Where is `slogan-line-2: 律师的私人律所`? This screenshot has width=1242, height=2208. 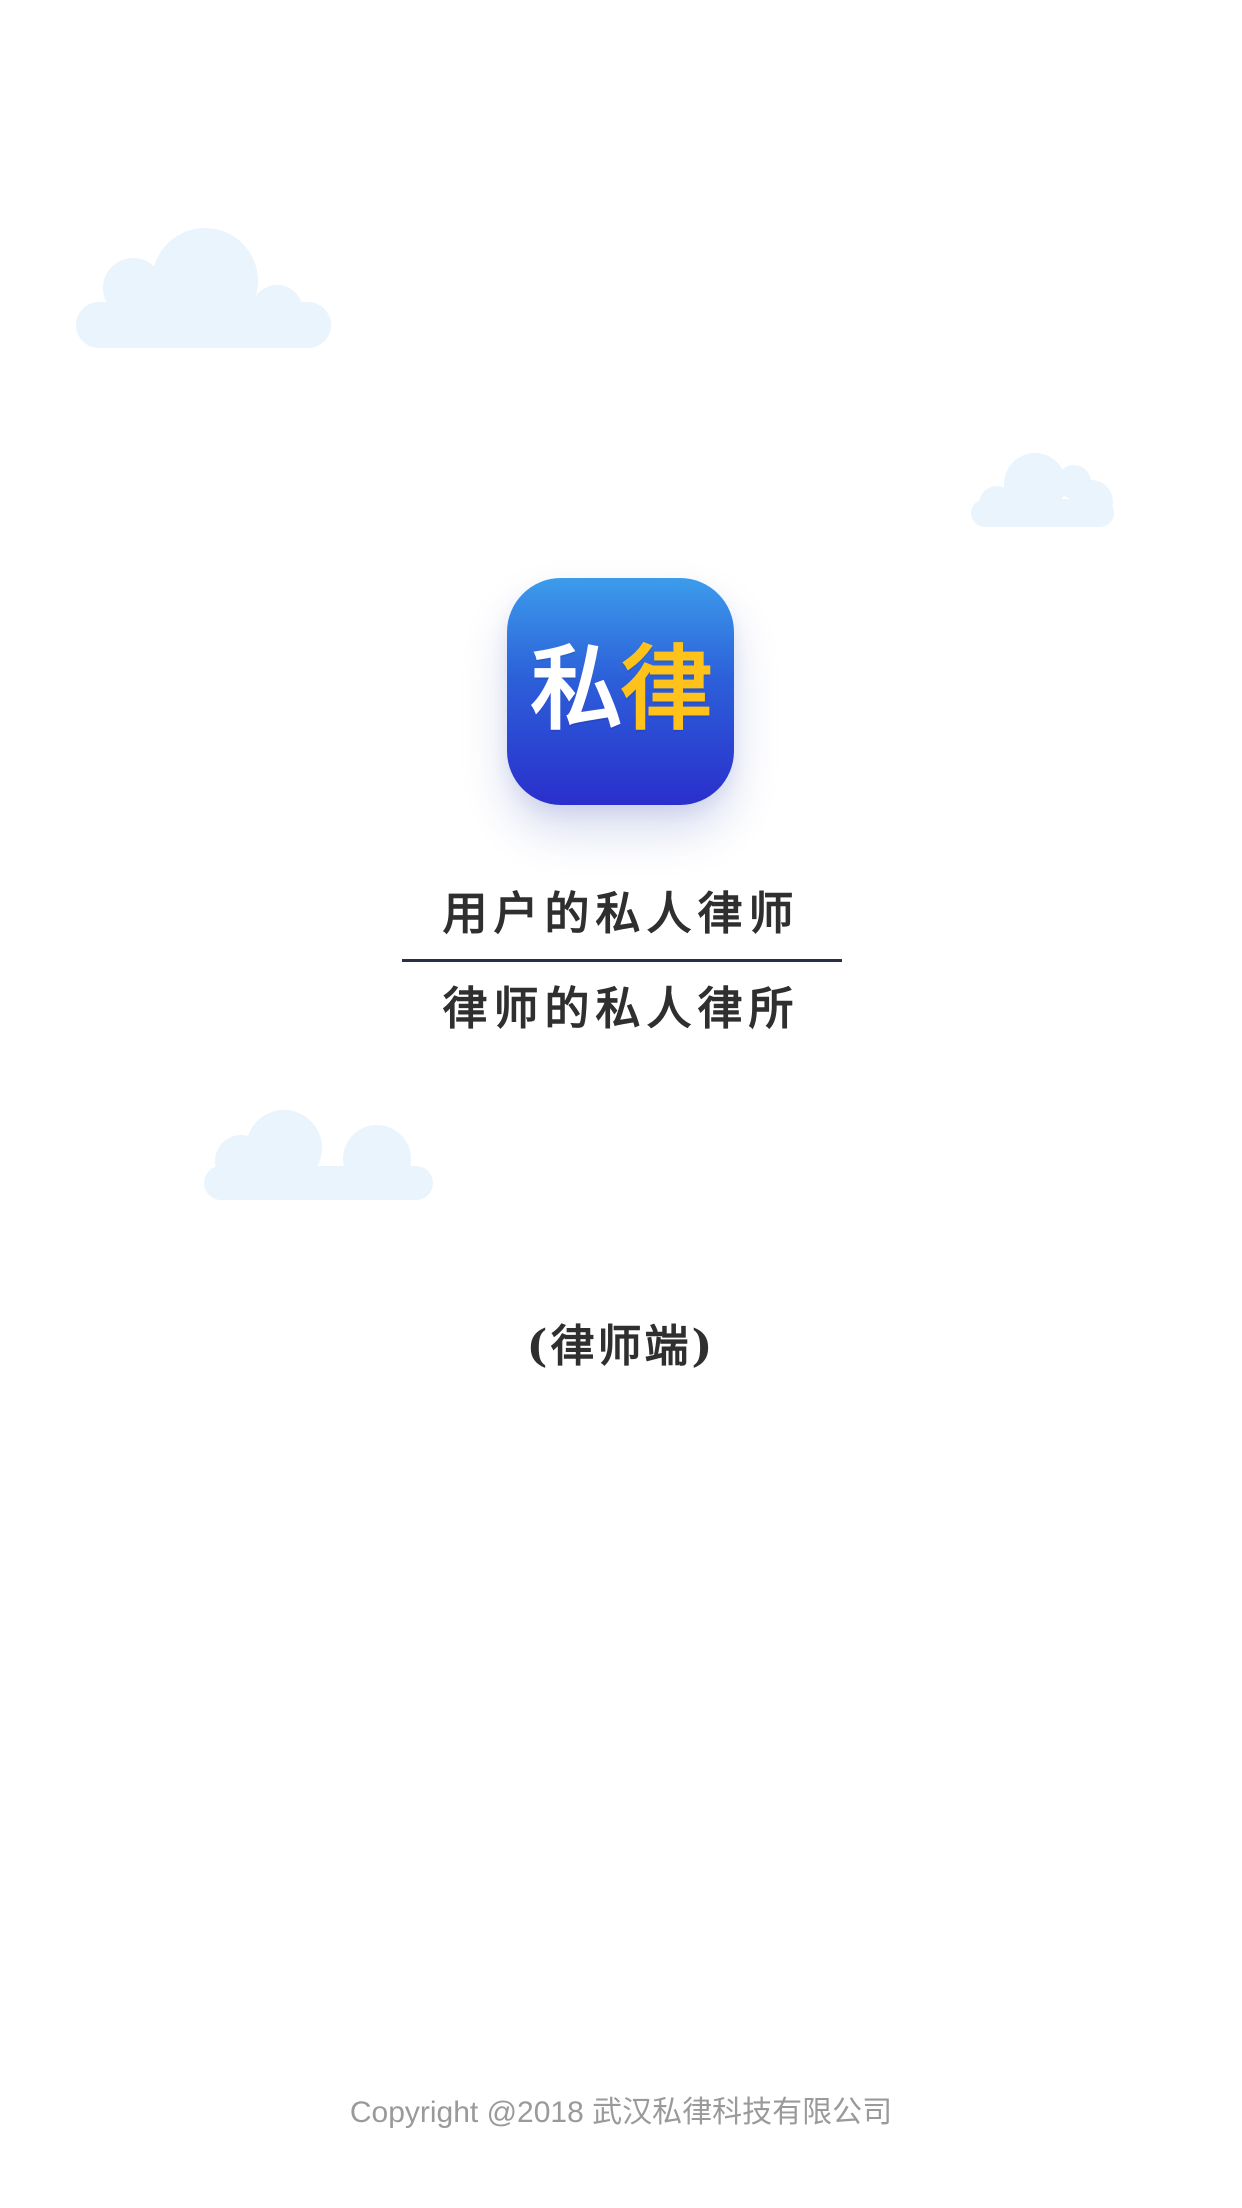 slogan-line-2: 律师的私人律所 is located at coordinates (621, 1008).